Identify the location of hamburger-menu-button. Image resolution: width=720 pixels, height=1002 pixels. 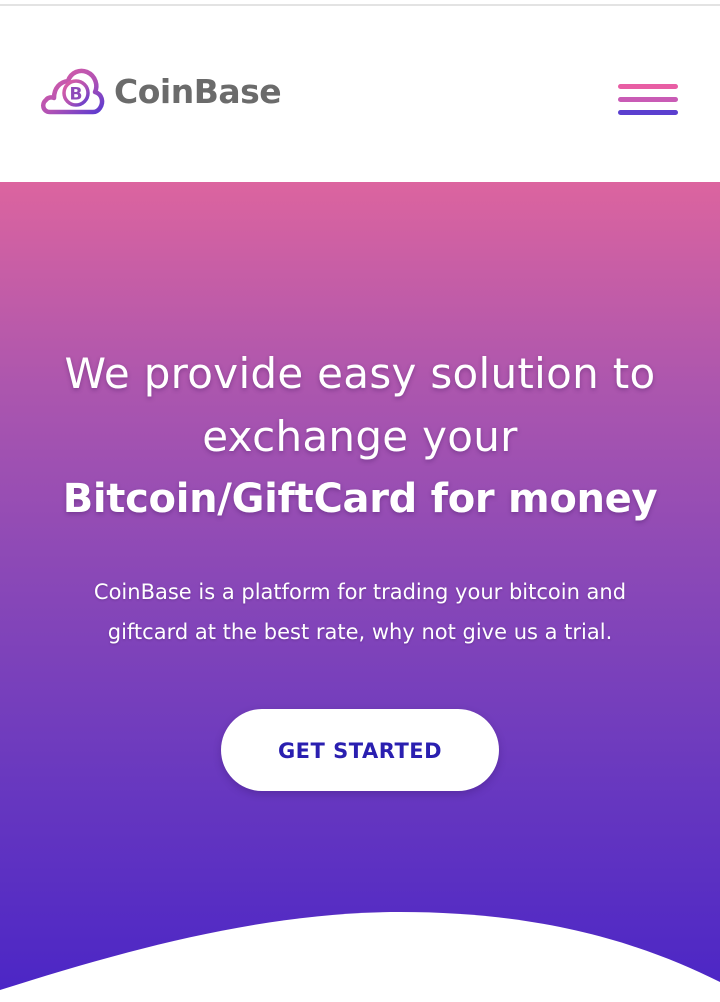
(648, 102).